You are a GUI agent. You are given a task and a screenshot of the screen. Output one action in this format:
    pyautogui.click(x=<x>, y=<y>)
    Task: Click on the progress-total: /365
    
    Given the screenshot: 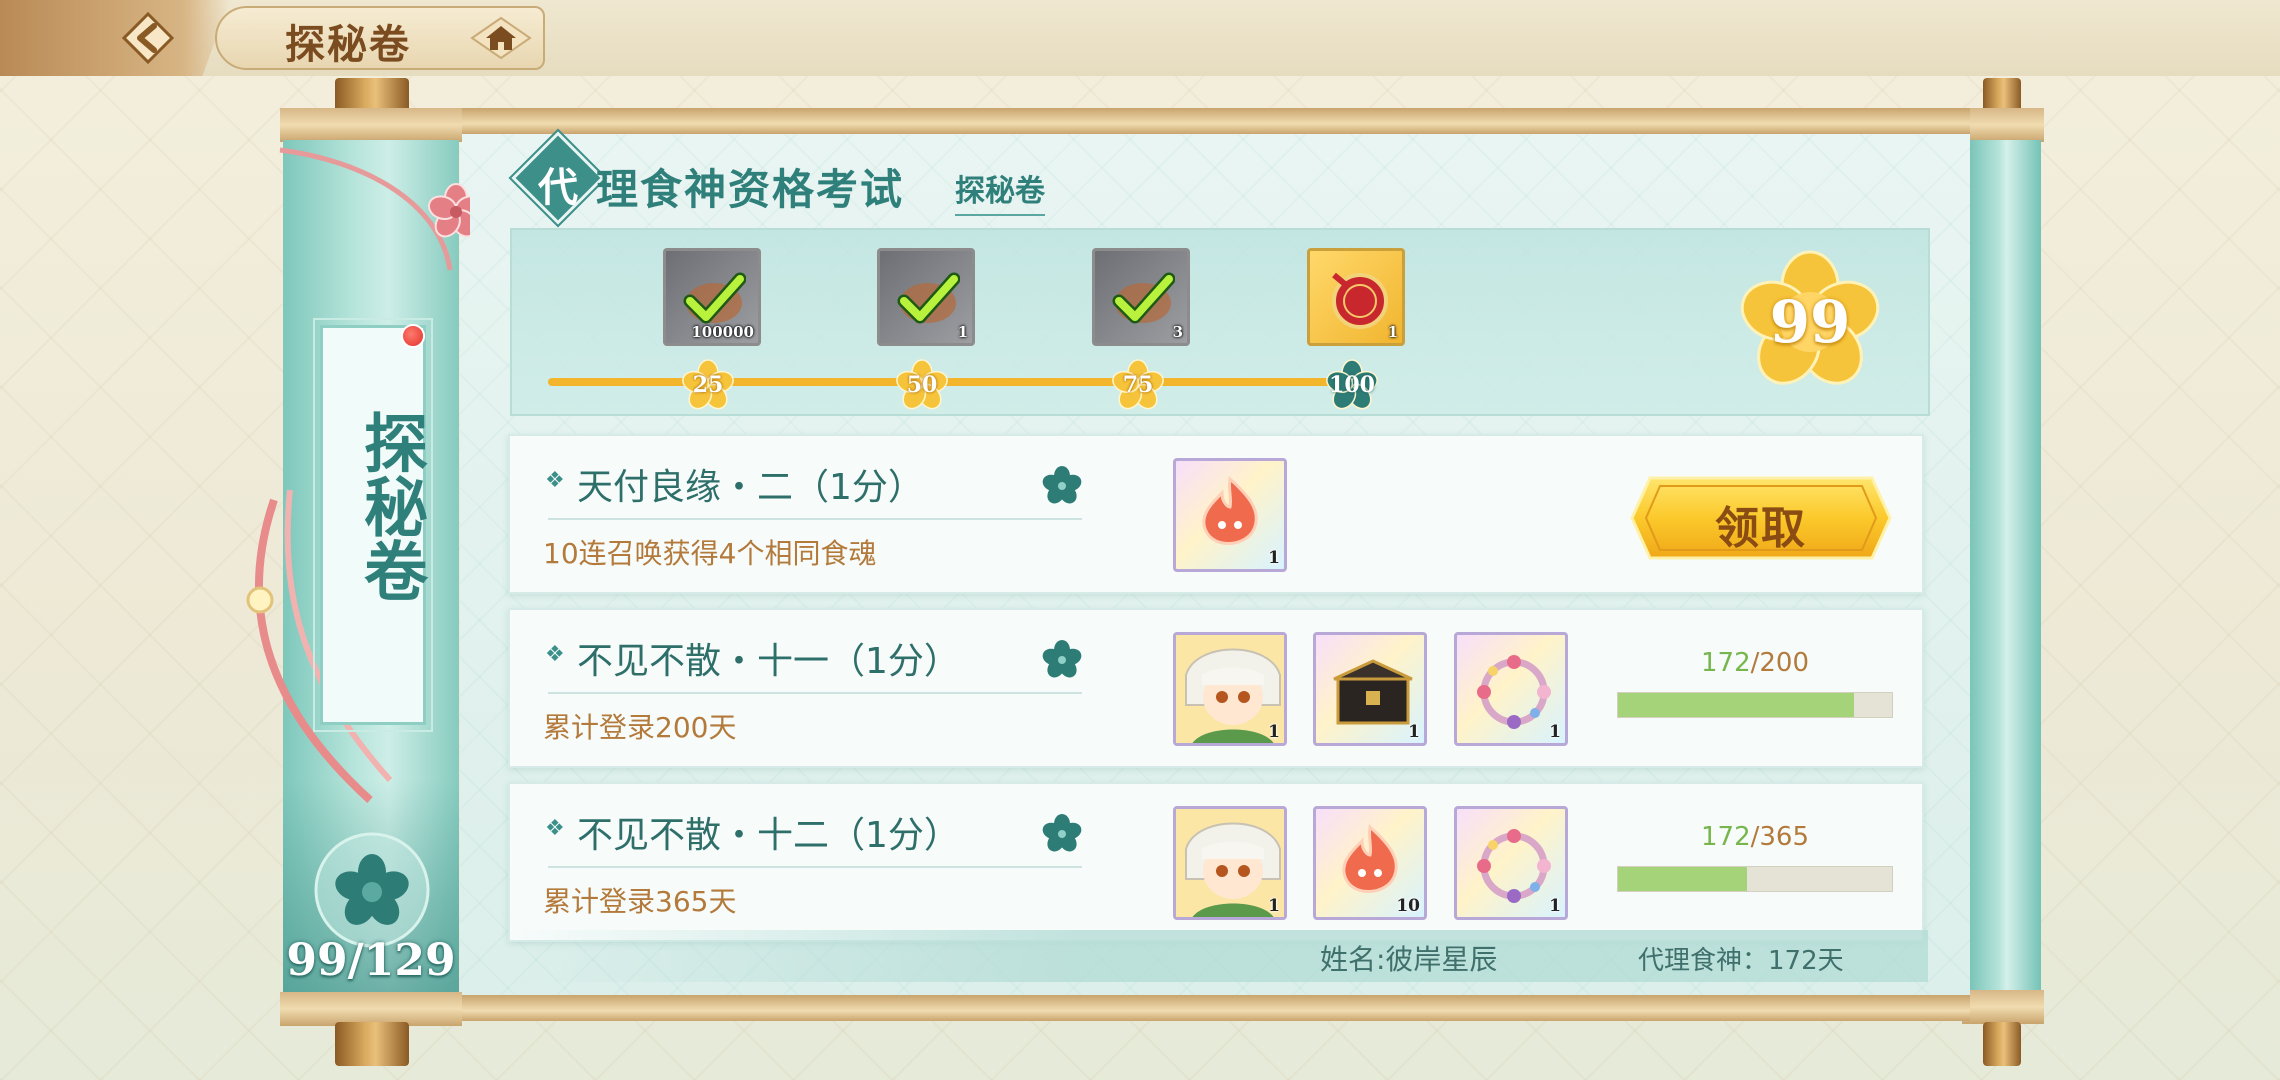 What is the action you would take?
    pyautogui.click(x=1780, y=837)
    